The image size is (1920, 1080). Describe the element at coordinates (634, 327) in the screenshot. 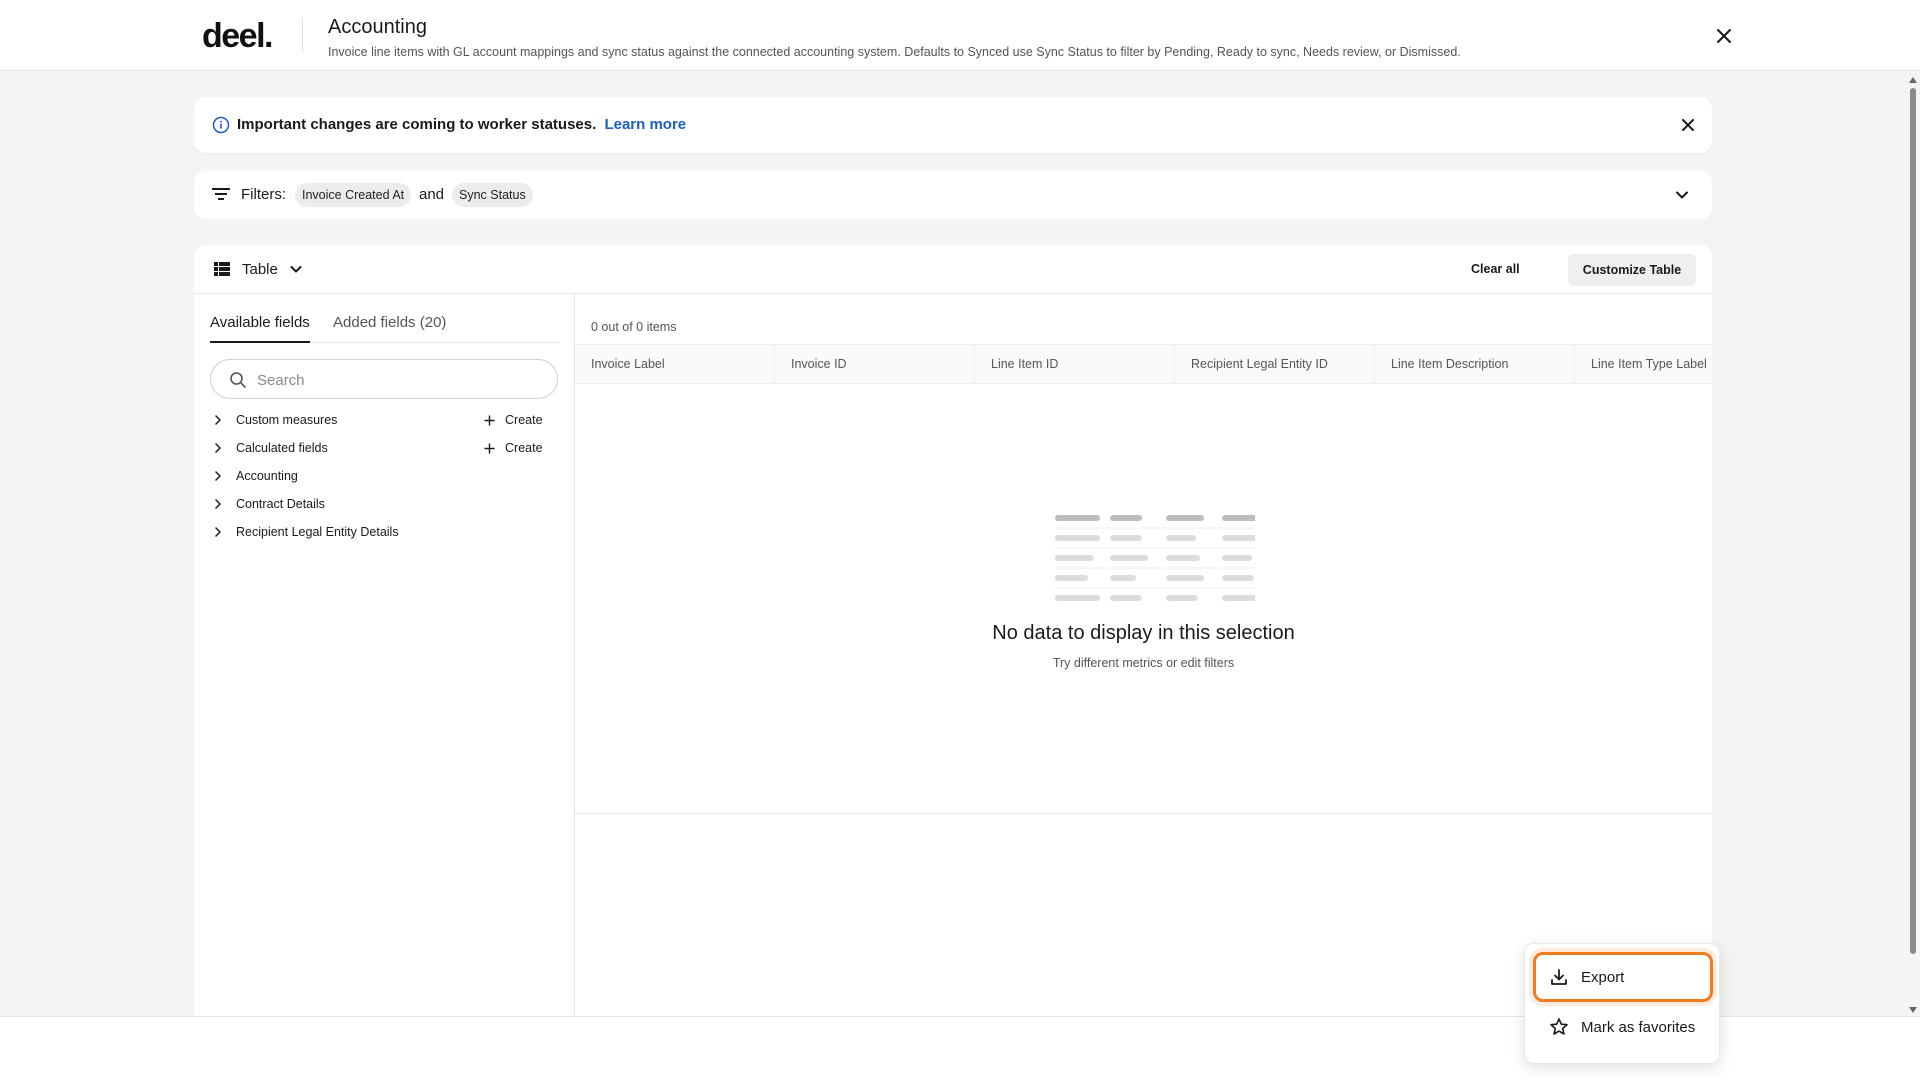

I see `items-count: 0 out of 0 items` at that location.